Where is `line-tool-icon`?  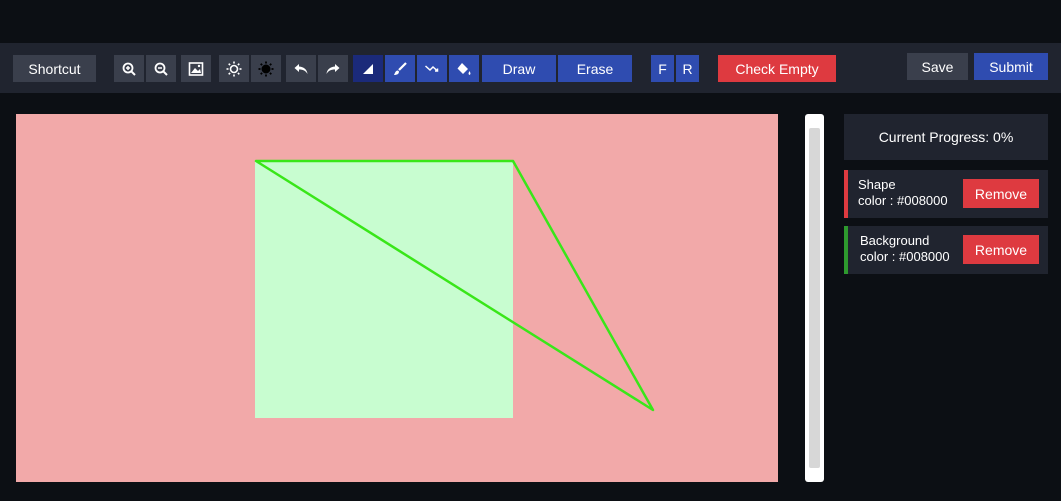
line-tool-icon is located at coordinates (432, 68).